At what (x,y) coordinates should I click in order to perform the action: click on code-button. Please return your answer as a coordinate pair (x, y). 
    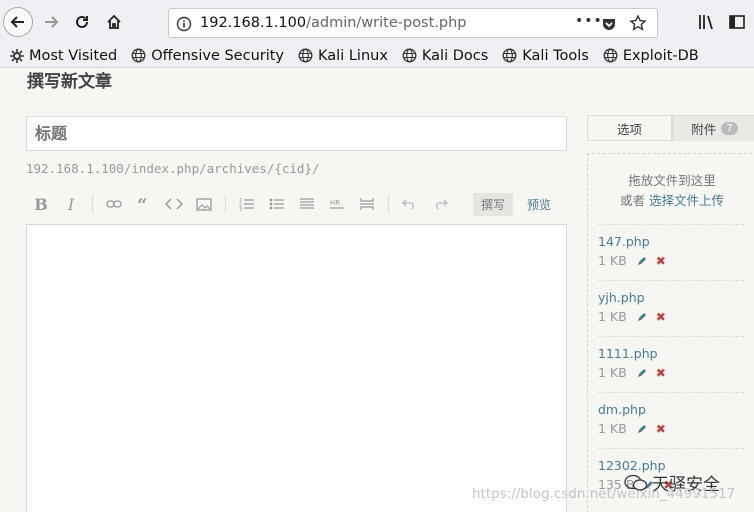
    Looking at the image, I should click on (174, 204).